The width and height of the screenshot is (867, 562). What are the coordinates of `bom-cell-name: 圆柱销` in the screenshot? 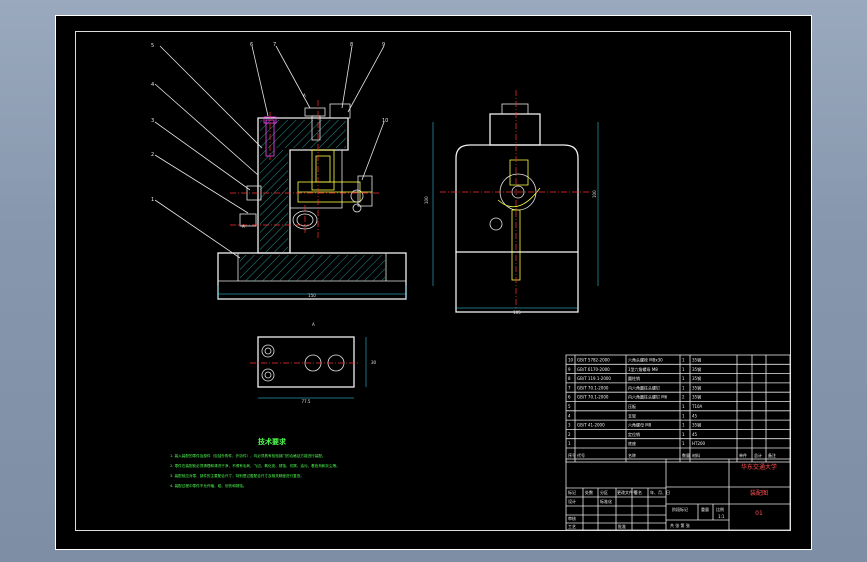 It's located at (634, 378).